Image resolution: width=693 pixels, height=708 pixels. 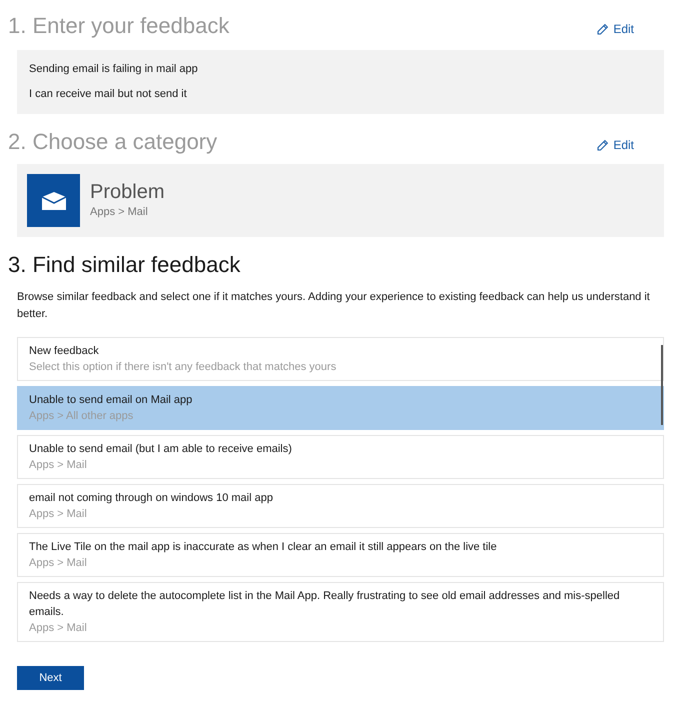 I want to click on next-button: Next, so click(x=50, y=678).